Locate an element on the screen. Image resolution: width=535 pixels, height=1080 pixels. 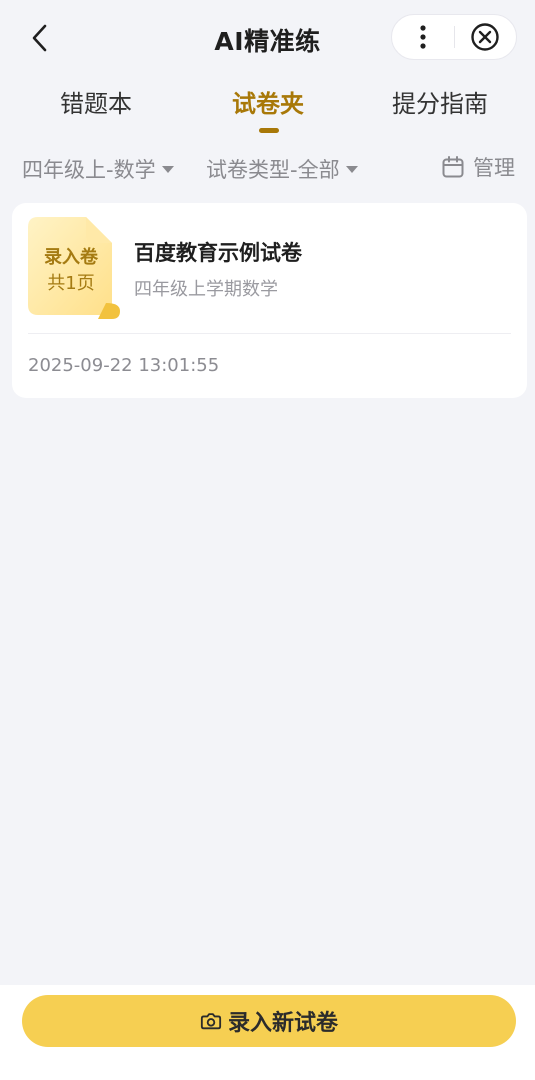
header: AI精准练 is located at coordinates (267, 39).